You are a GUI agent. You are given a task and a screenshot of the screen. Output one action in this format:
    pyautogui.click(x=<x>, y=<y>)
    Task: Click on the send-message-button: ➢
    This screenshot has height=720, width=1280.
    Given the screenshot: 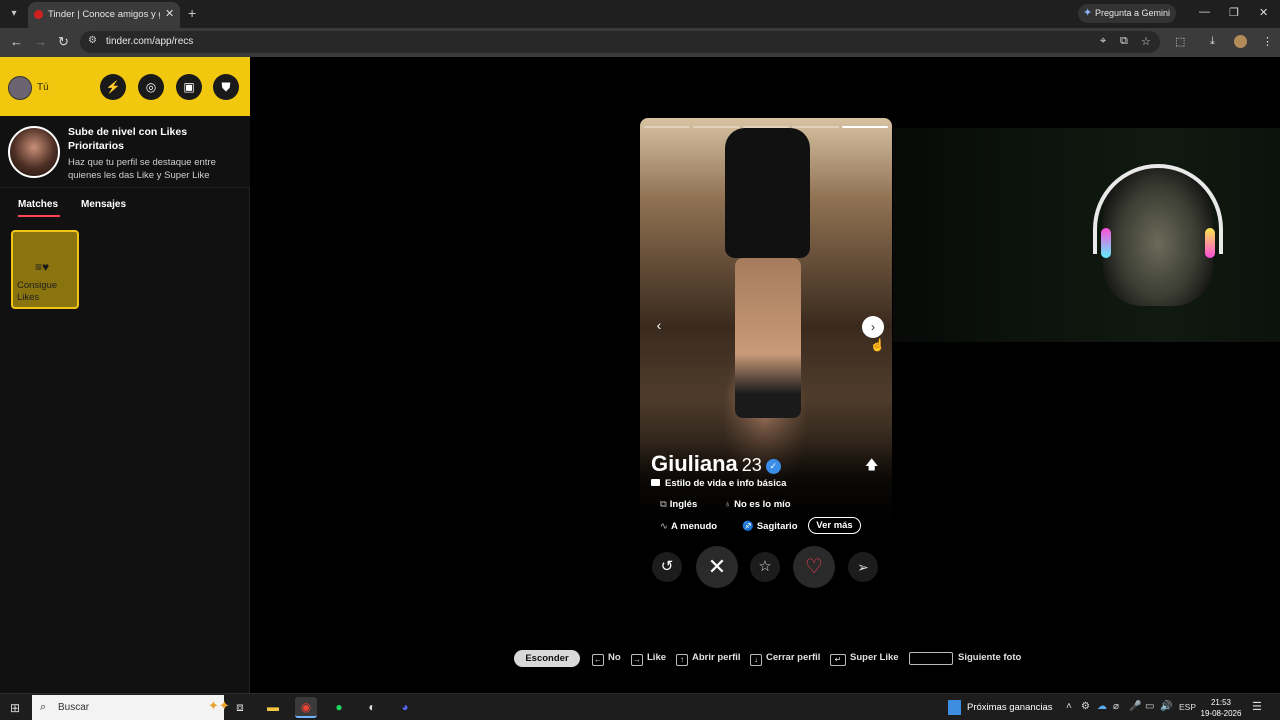 What is the action you would take?
    pyautogui.click(x=863, y=567)
    